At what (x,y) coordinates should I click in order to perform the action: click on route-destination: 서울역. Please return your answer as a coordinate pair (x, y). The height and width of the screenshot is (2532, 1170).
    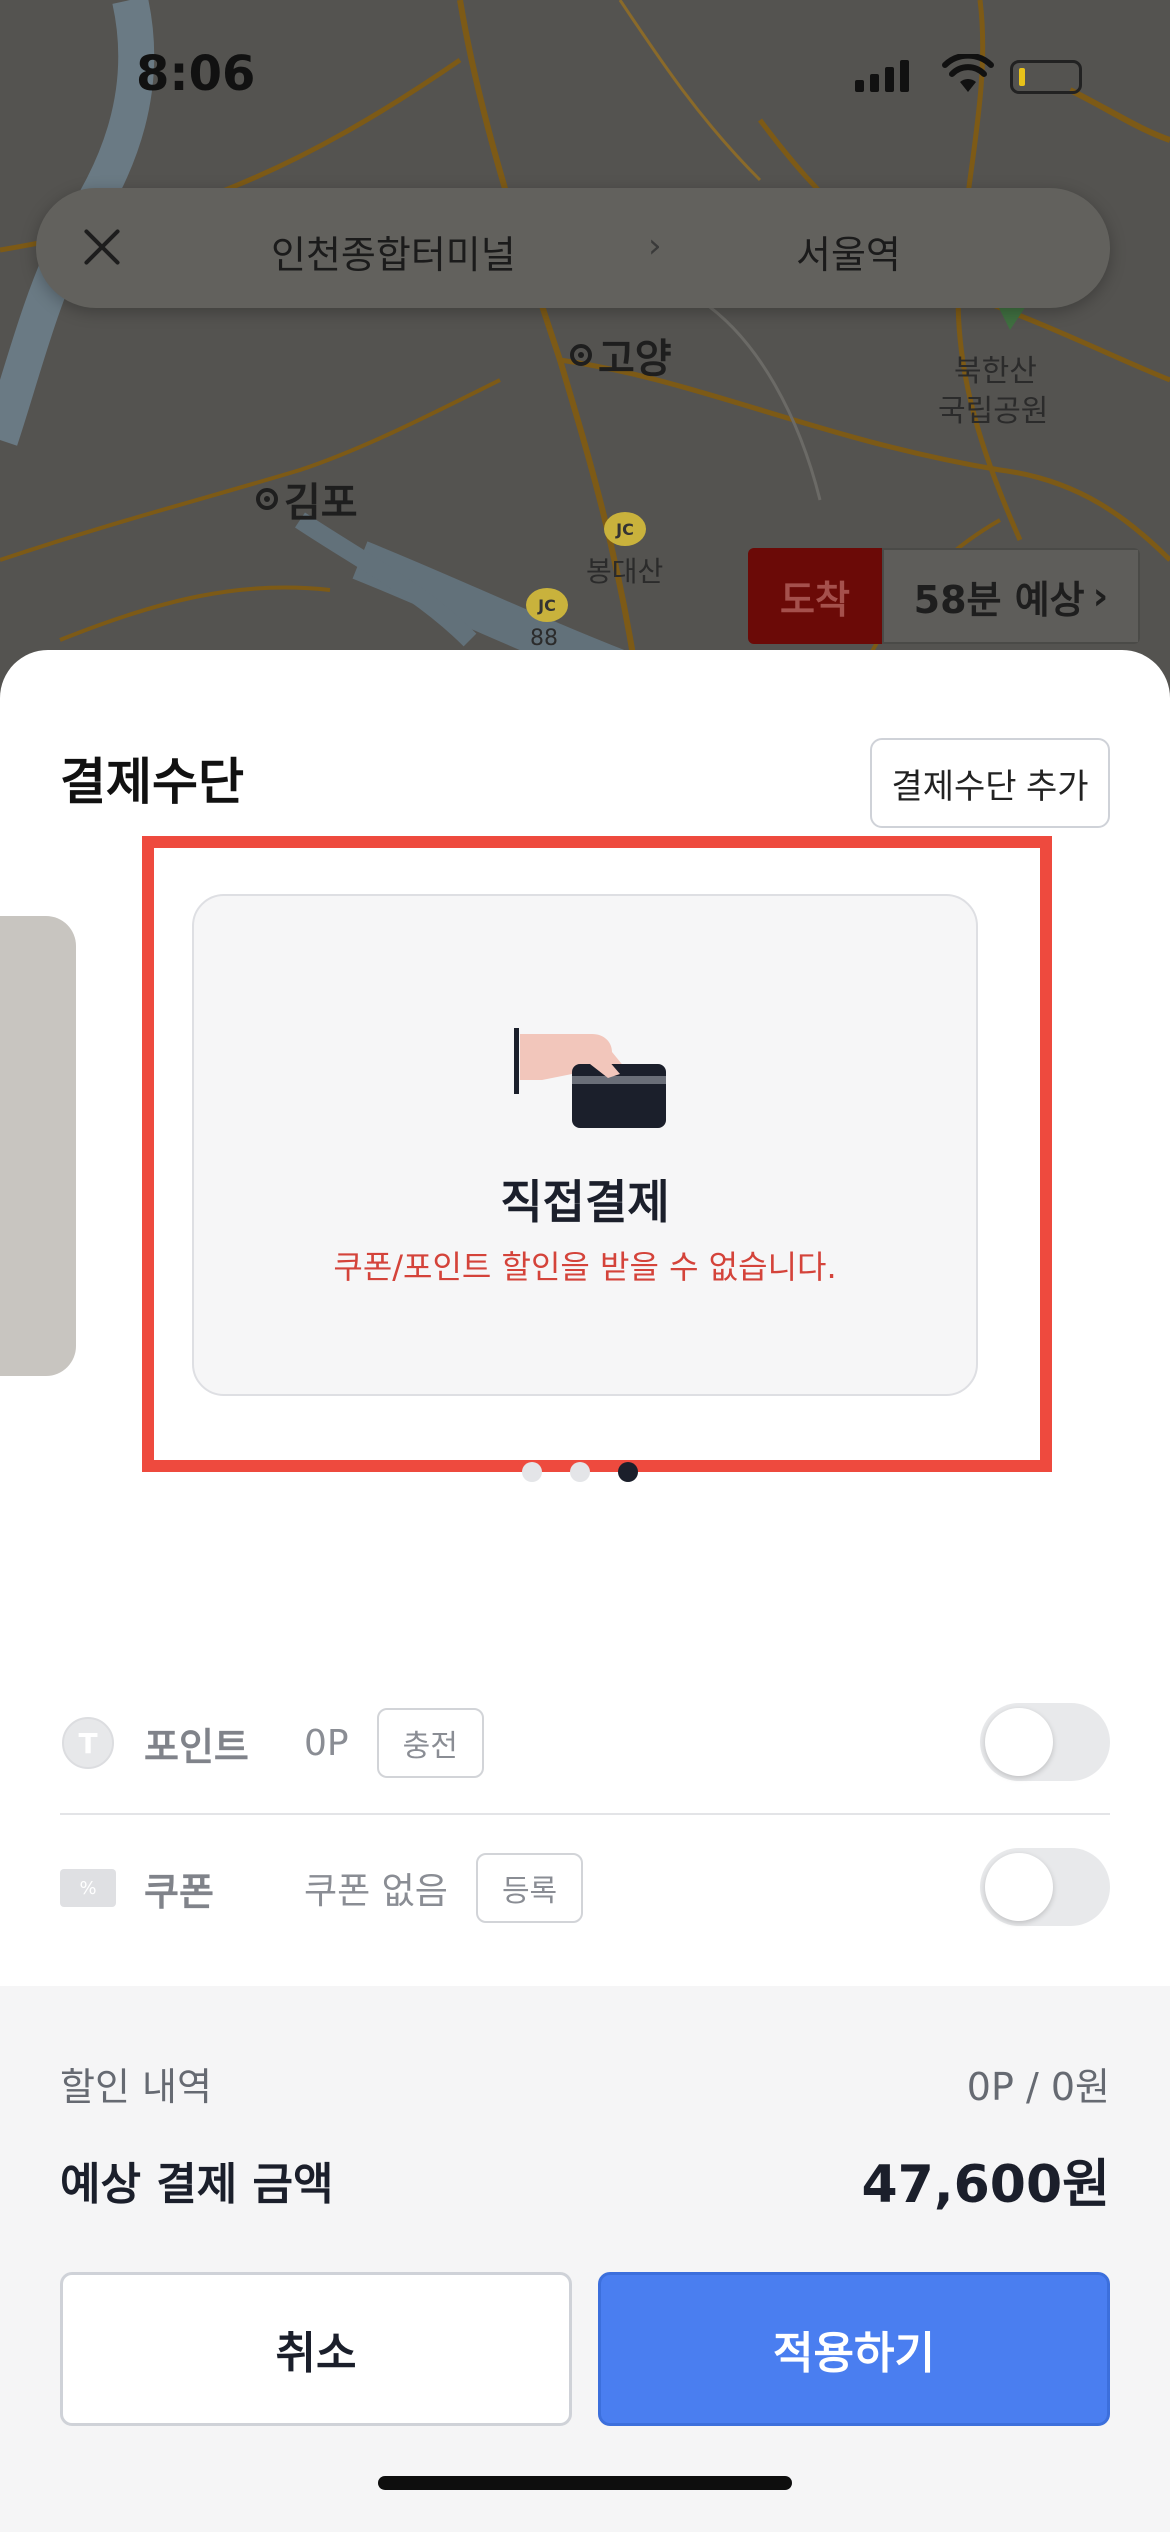
    Looking at the image, I should click on (848, 251).